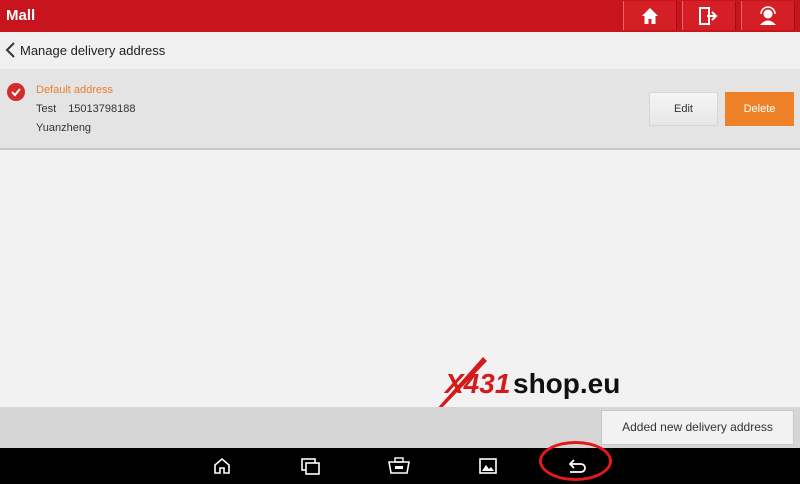 The image size is (800, 484). Describe the element at coordinates (683, 109) in the screenshot. I see `edit-button: Edit` at that location.